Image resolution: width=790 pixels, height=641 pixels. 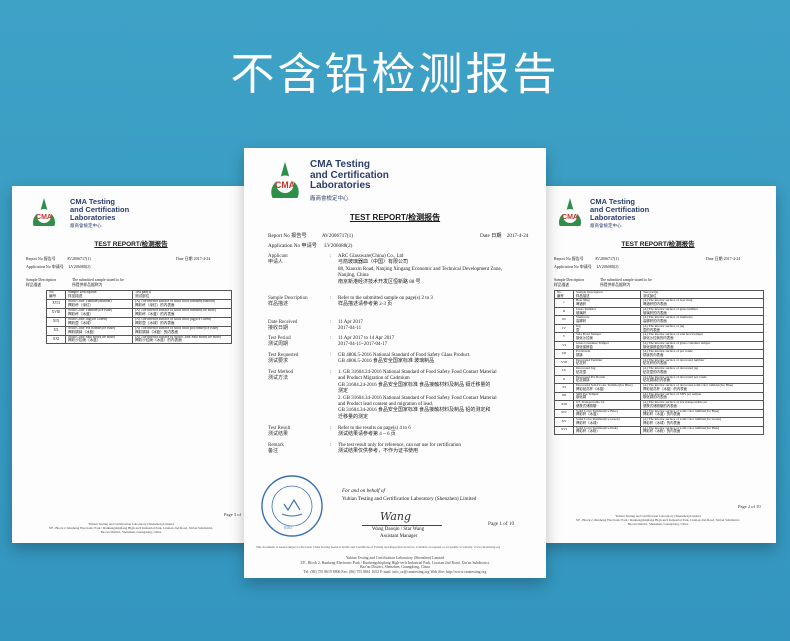 What do you see at coordinates (591, 388) in the screenshot?
I see `row-desc-cn: 褐彩贴花杯（冰蓝）` at bounding box center [591, 388].